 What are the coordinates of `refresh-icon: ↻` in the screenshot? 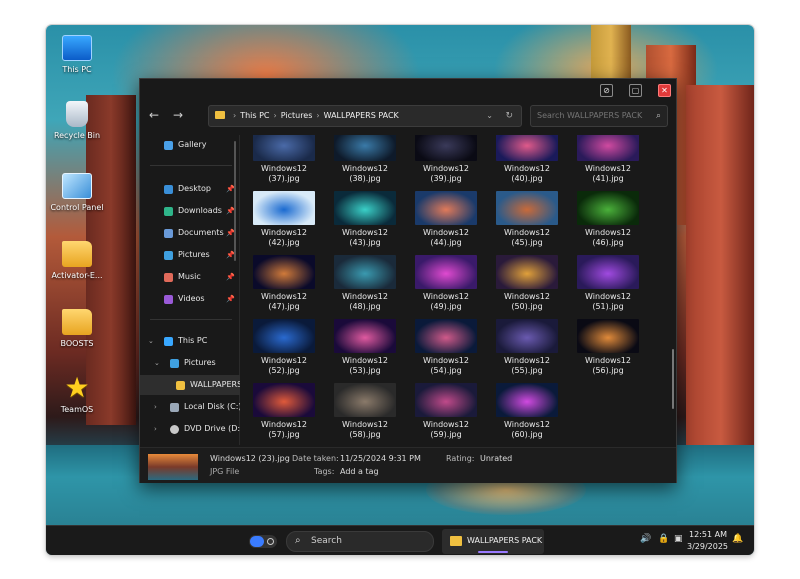 It's located at (509, 116).